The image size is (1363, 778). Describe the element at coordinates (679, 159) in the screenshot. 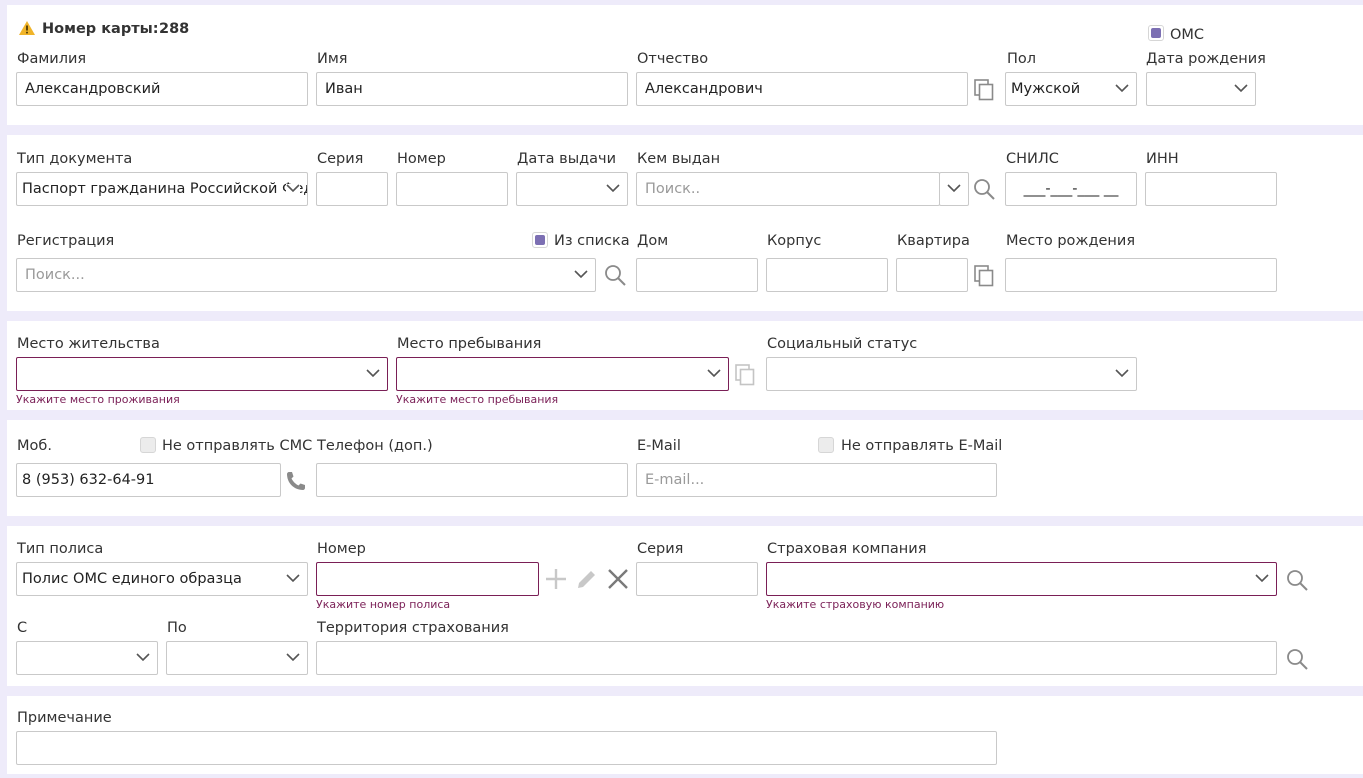

I see `doc-issuer-label: Кем выдан` at that location.